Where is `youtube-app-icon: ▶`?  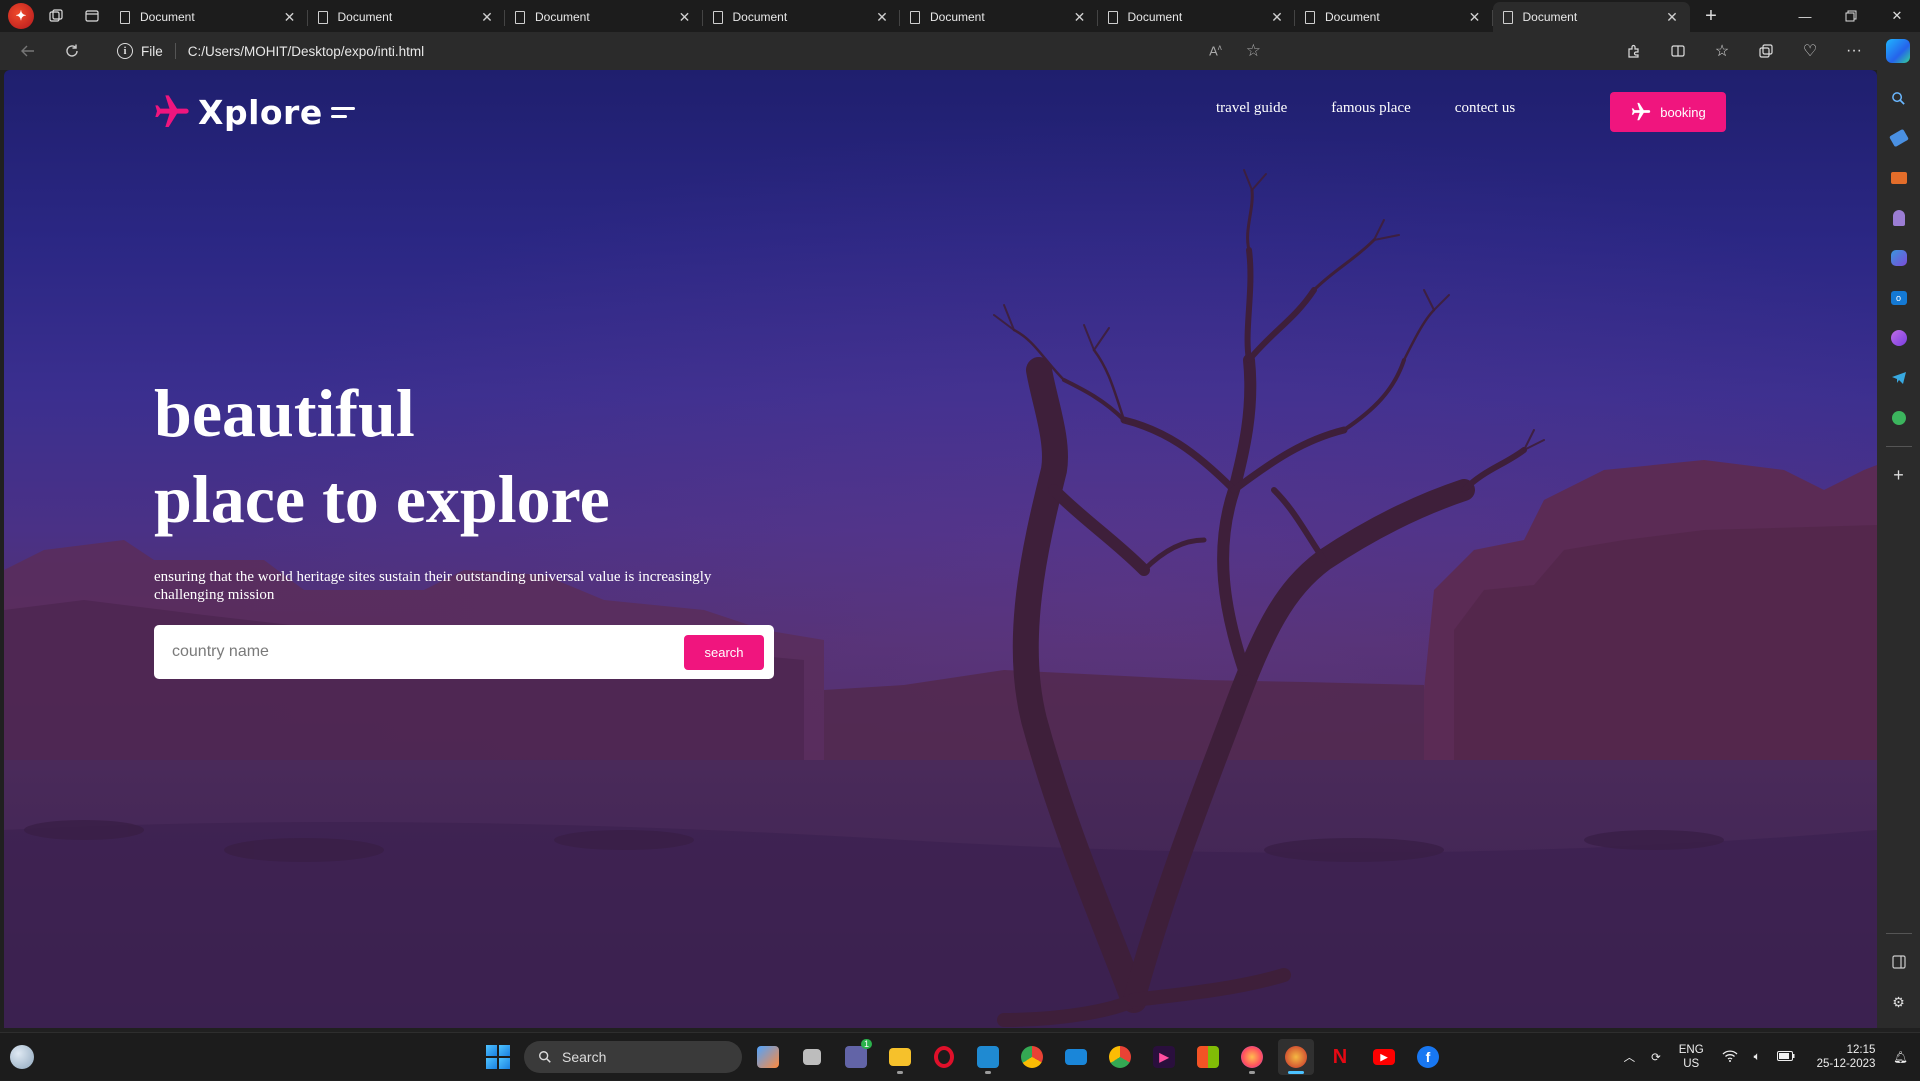 youtube-app-icon: ▶ is located at coordinates (1384, 1057).